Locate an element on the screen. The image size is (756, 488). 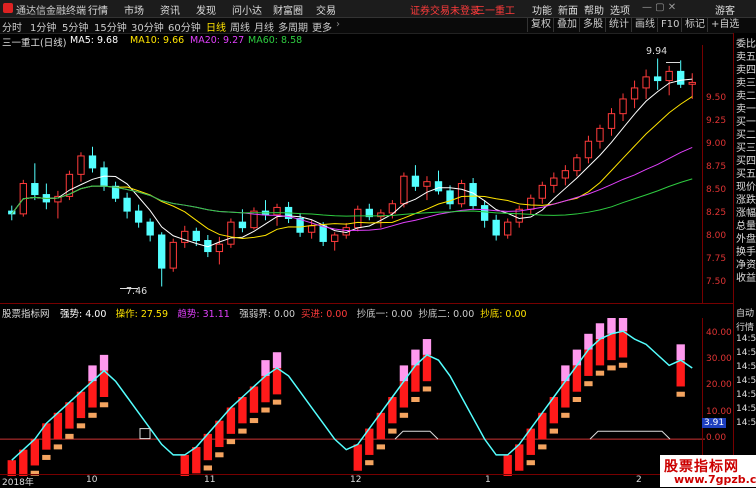
btn-adjust: 复权 is located at coordinates (540, 25).